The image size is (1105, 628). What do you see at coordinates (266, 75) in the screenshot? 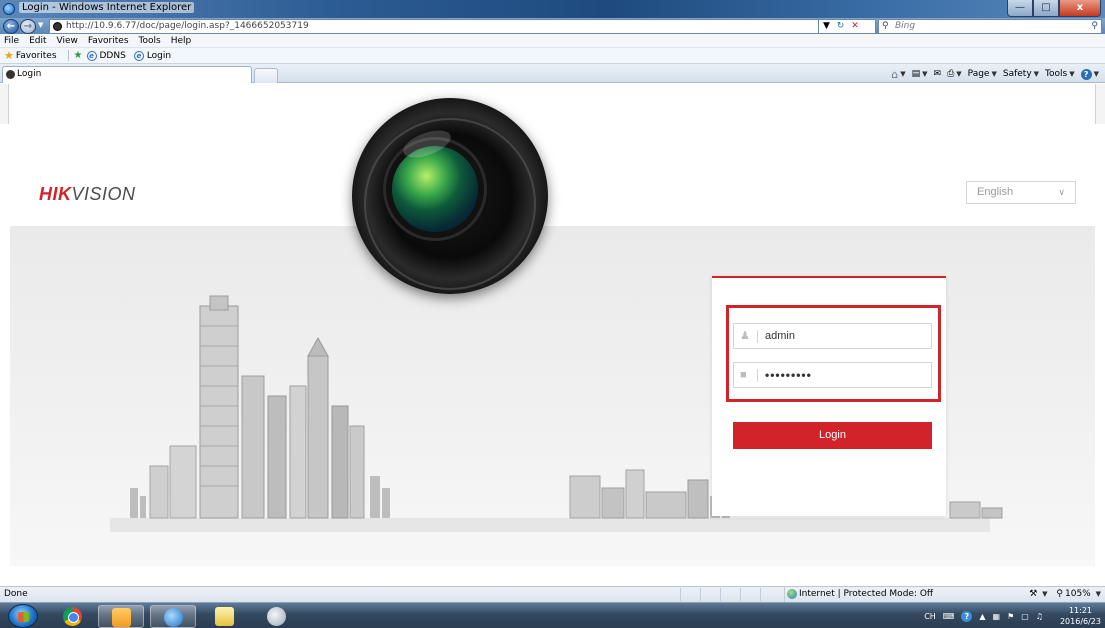
I see `new-tab-button` at bounding box center [266, 75].